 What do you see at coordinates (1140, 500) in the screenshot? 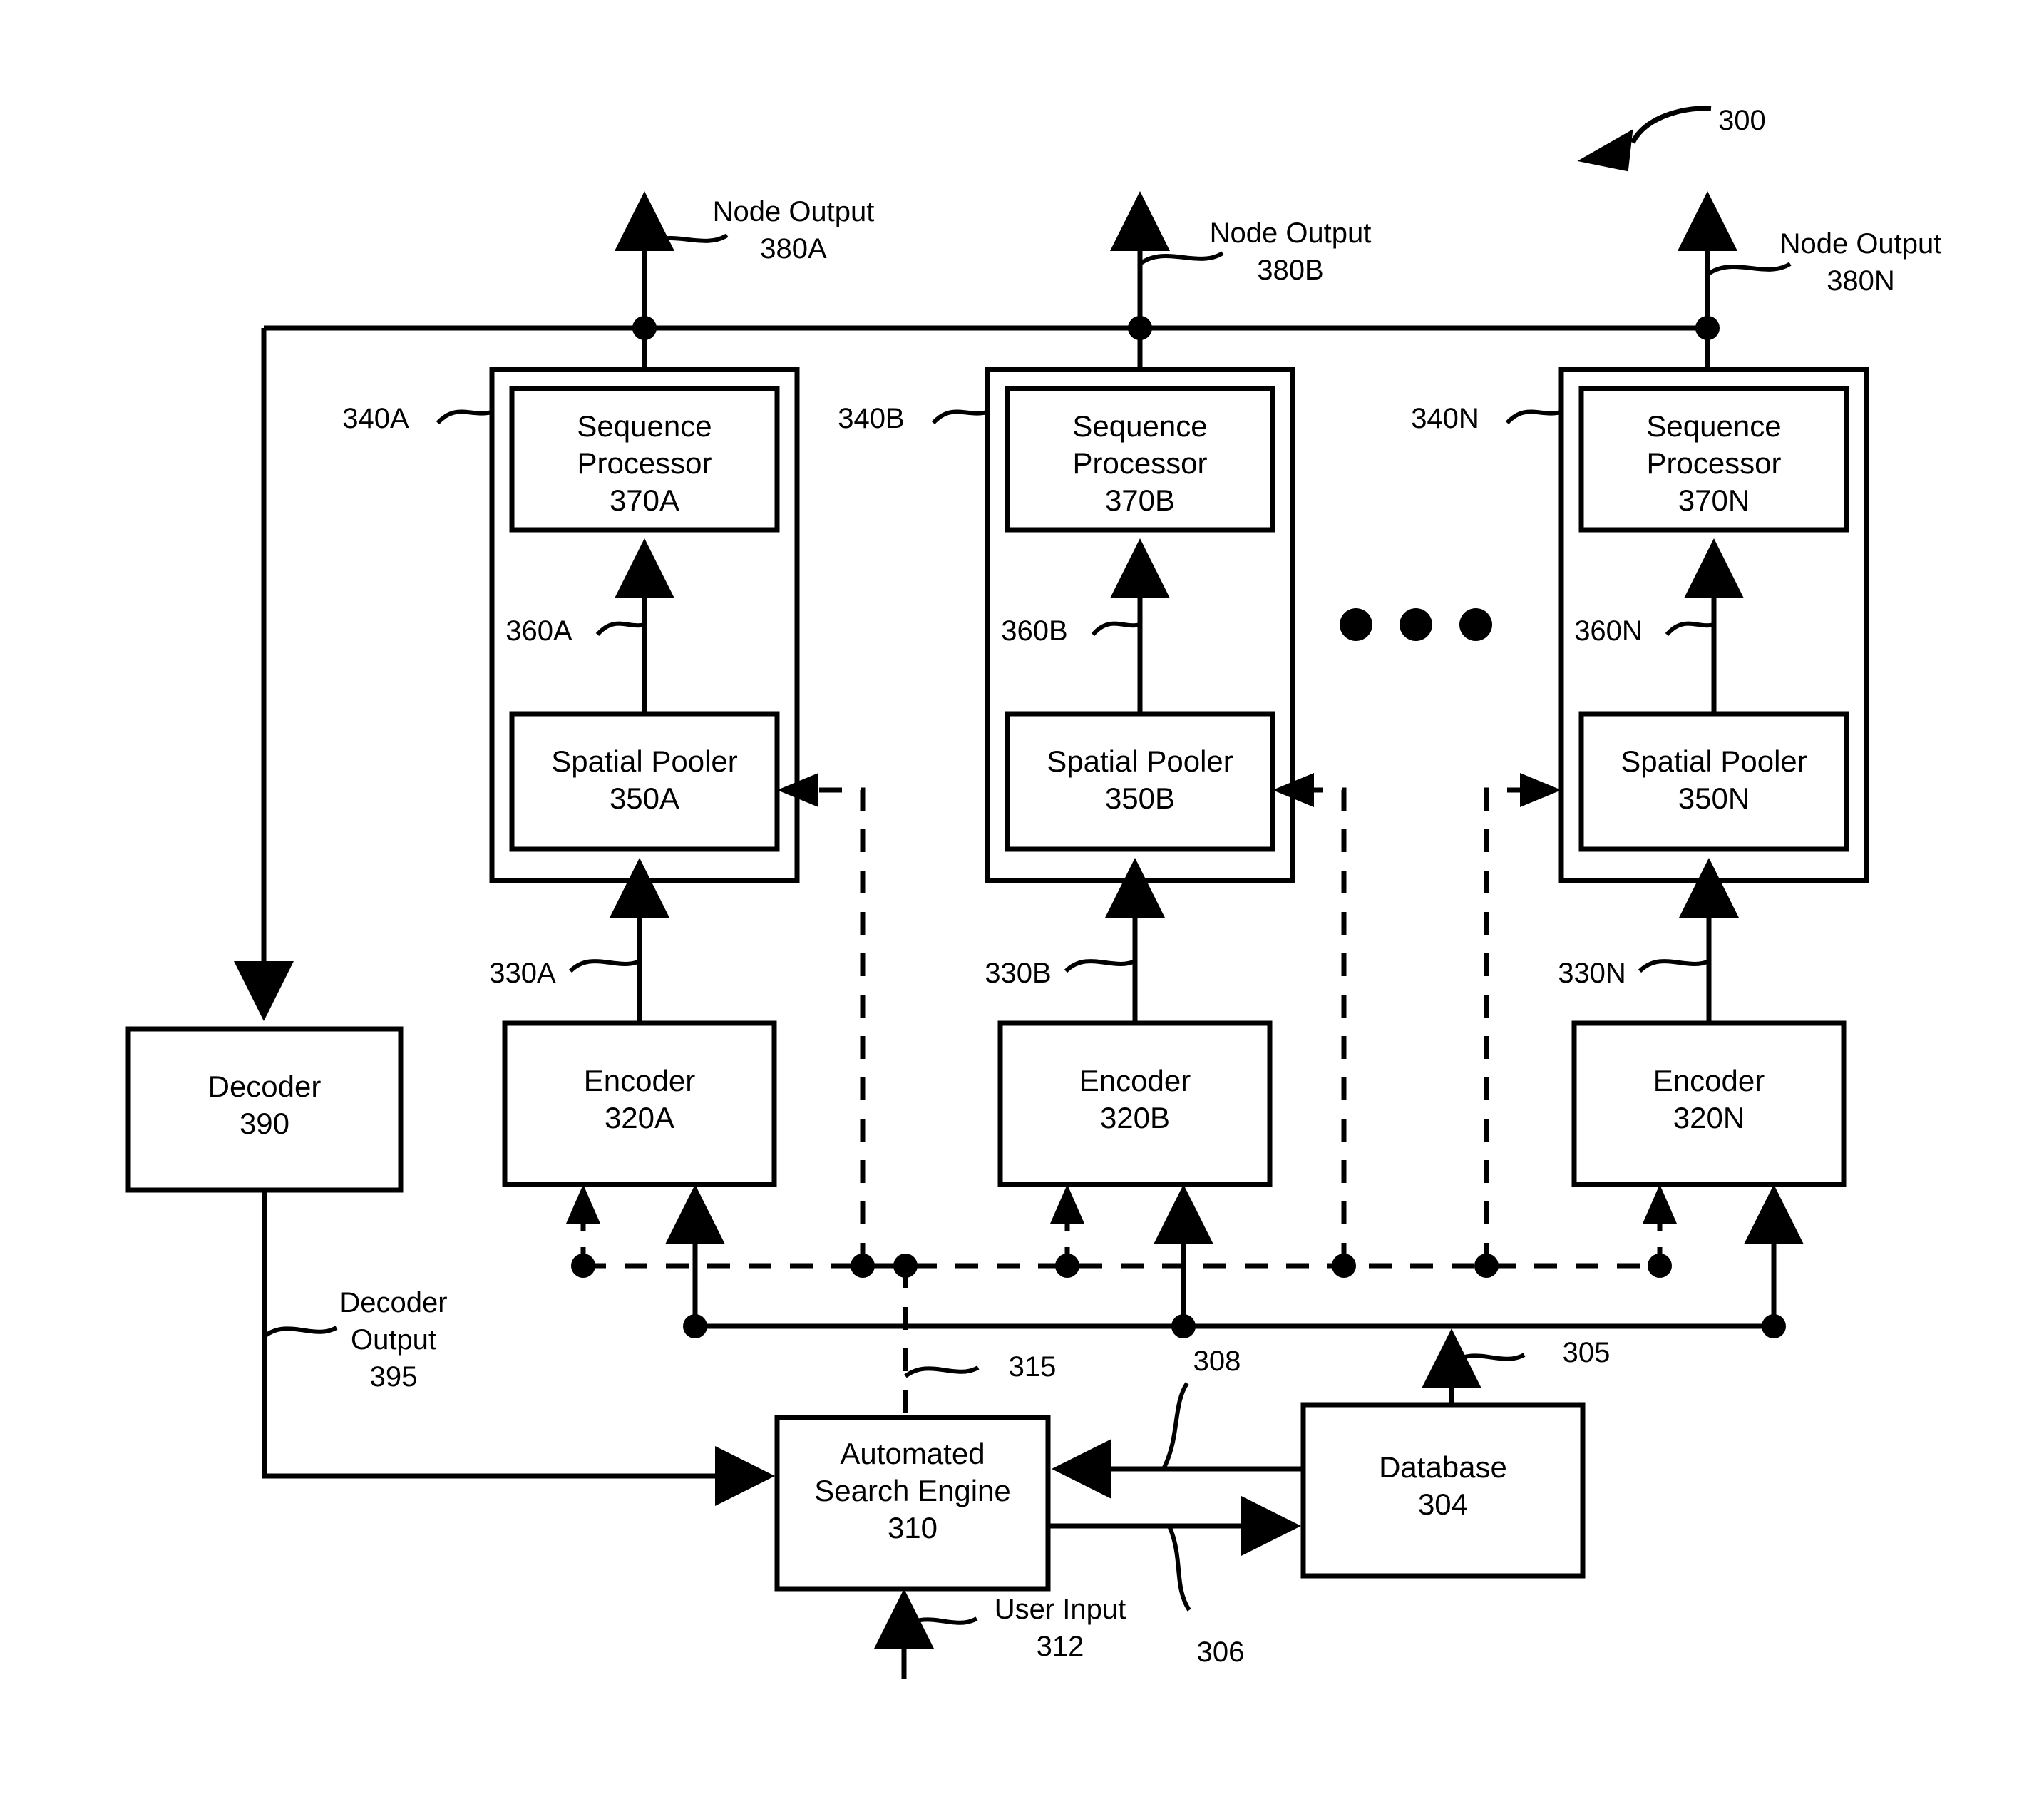
I see `sequence-processor-b-ref: 370B` at bounding box center [1140, 500].